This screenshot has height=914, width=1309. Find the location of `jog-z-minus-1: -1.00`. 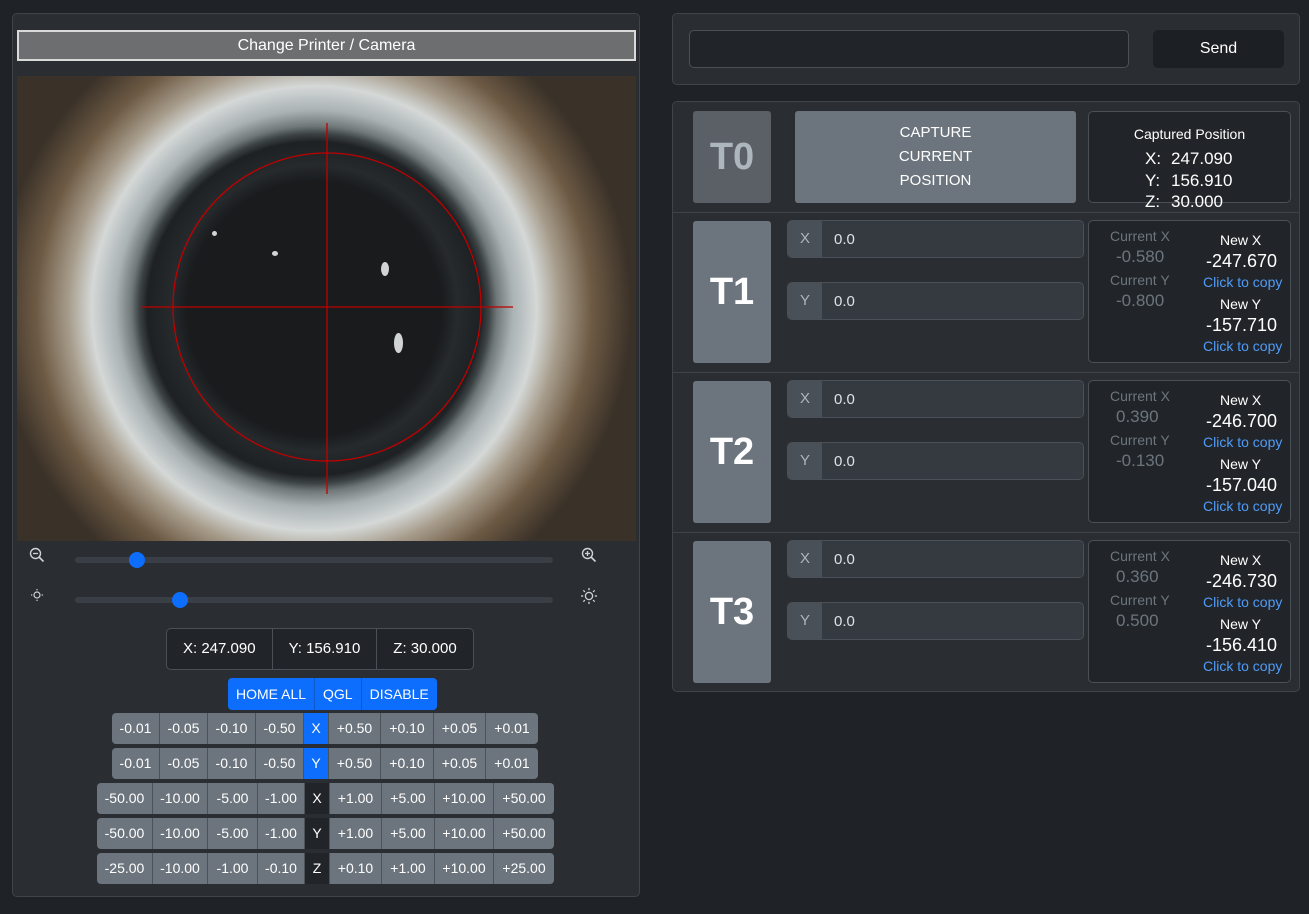

jog-z-minus-1: -1.00 is located at coordinates (233, 868).